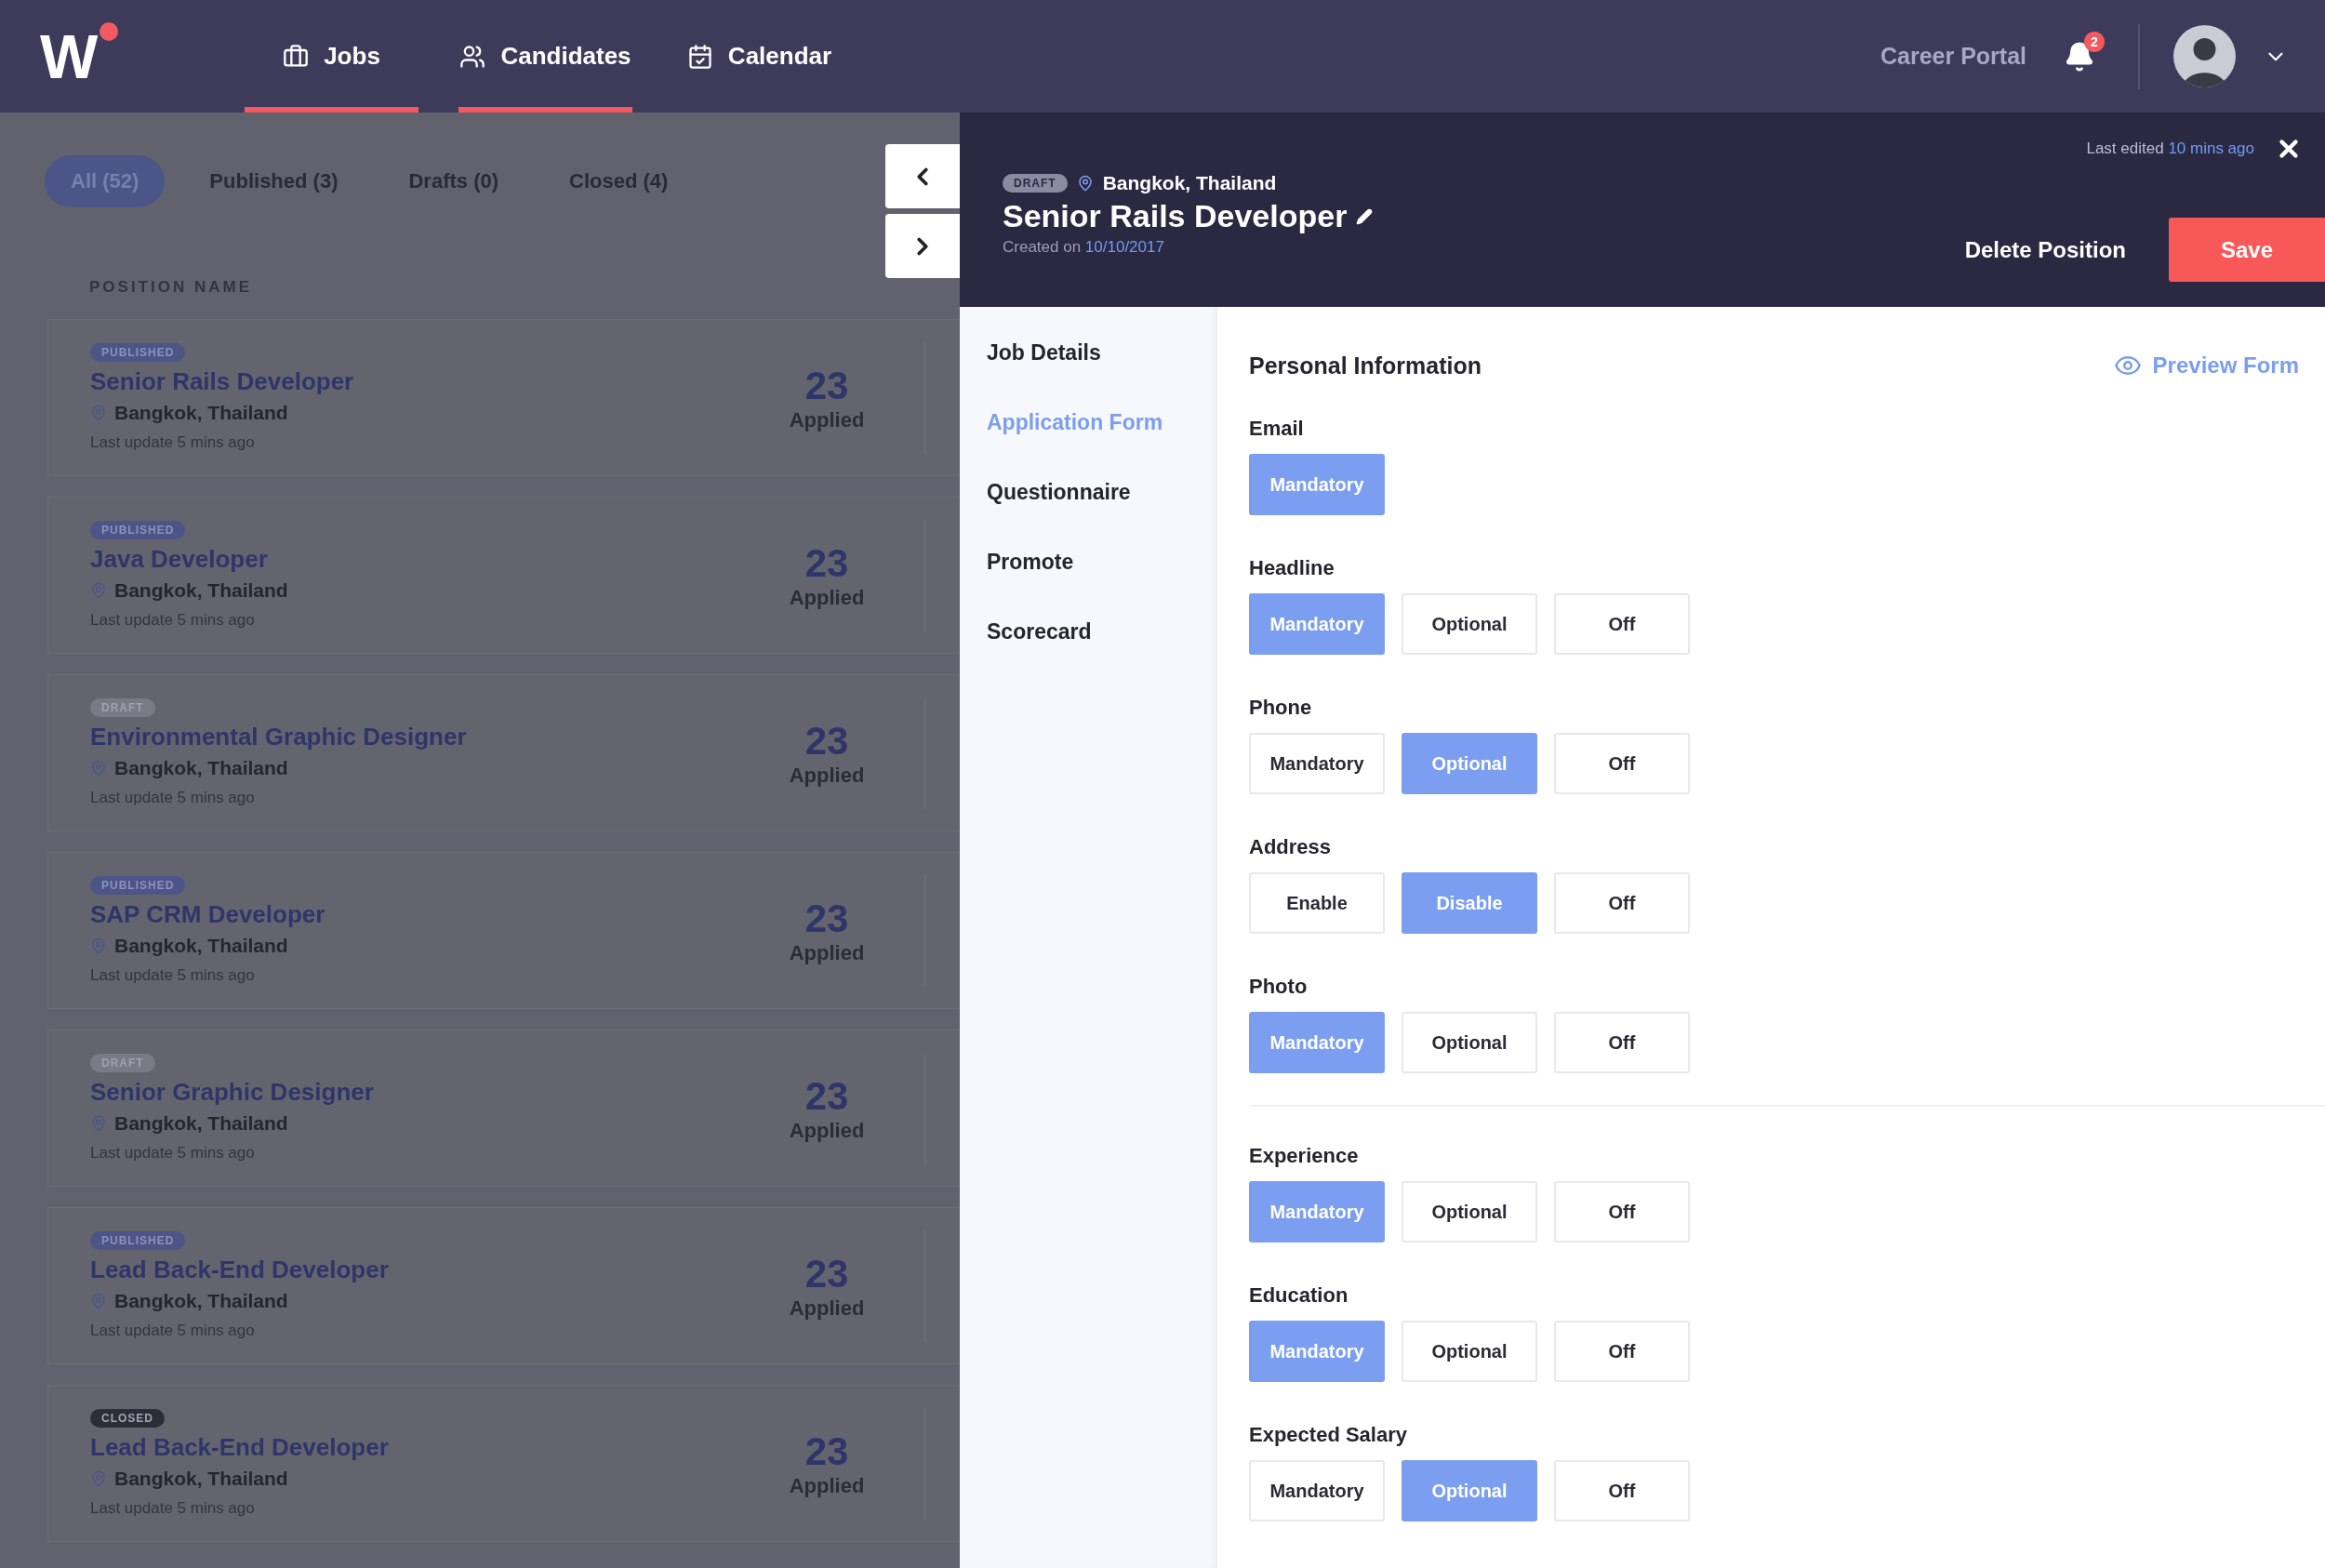  Describe the element at coordinates (1281, 708) in the screenshot. I see `field-label: Phone` at that location.